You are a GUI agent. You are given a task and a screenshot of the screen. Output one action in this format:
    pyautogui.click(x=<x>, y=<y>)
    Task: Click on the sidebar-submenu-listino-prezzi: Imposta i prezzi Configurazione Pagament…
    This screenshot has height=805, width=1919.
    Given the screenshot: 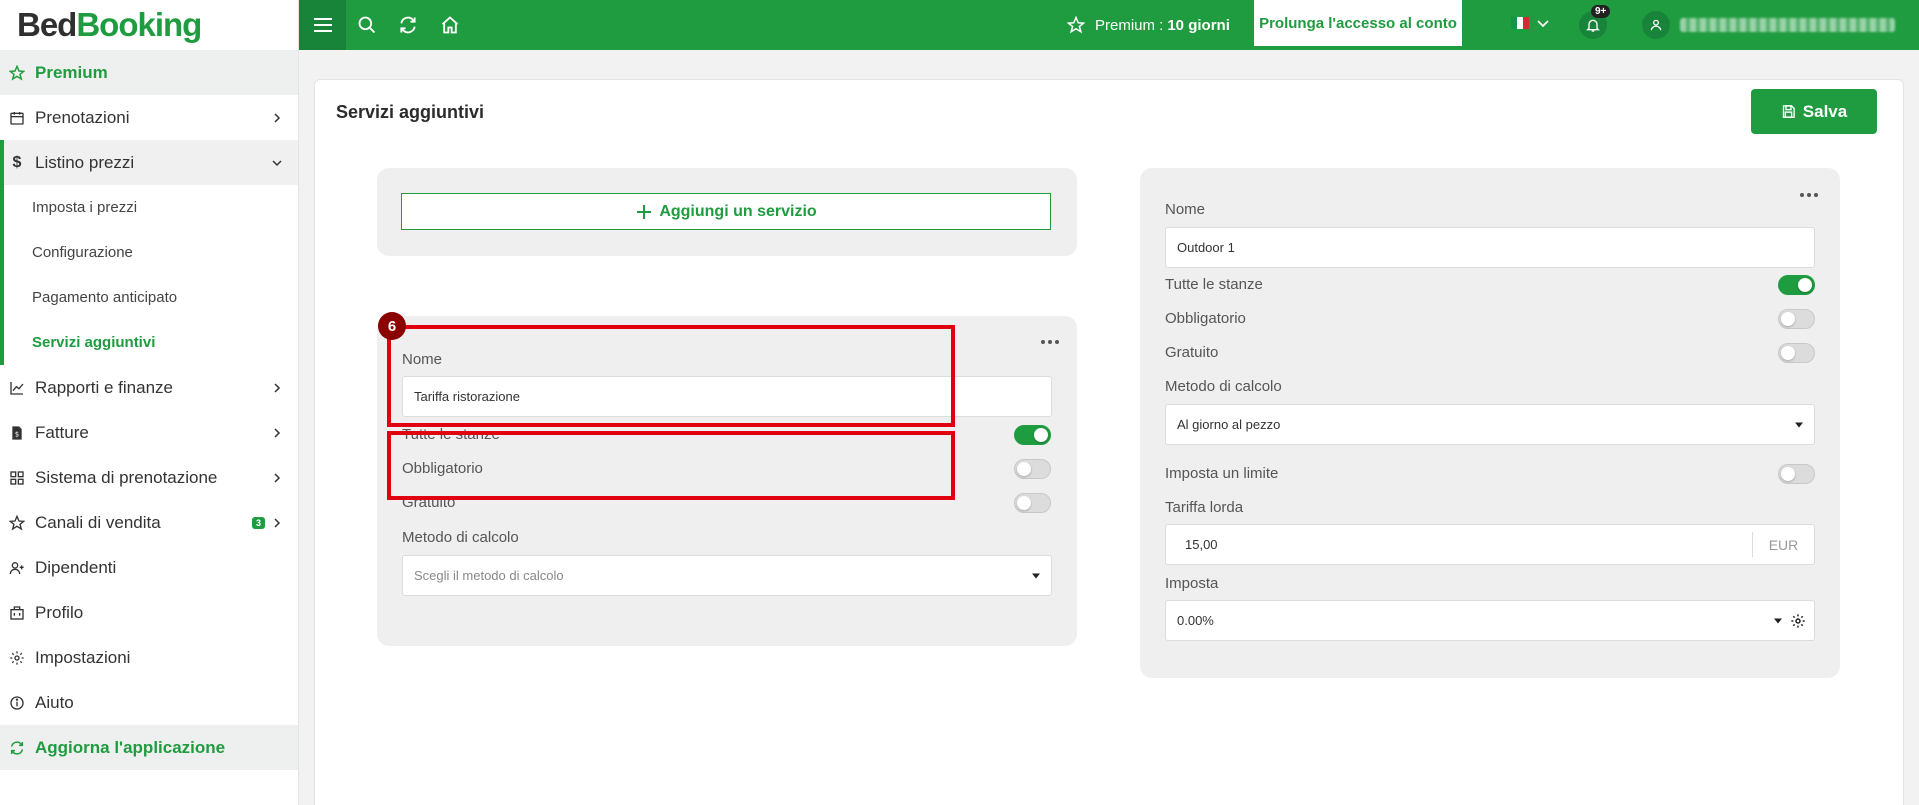 What is the action you would take?
    pyautogui.click(x=149, y=275)
    